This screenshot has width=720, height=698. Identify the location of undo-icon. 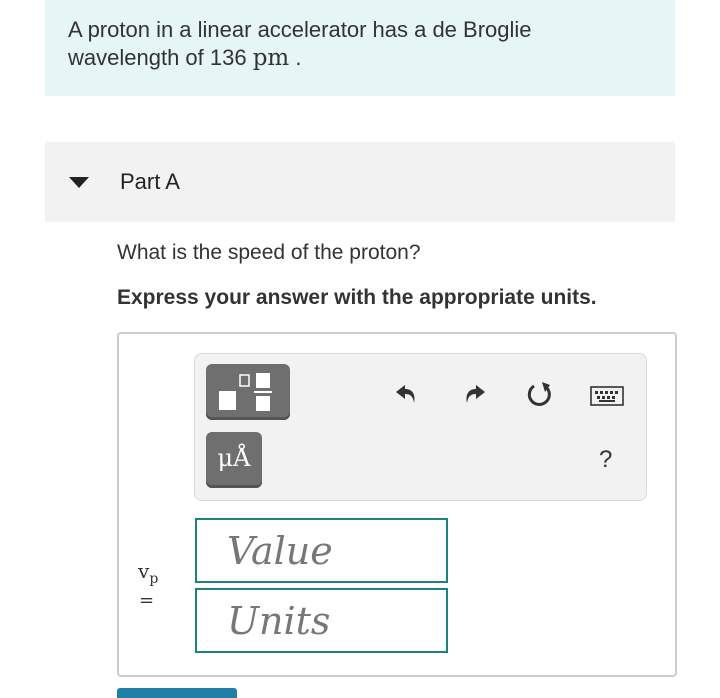
(405, 394).